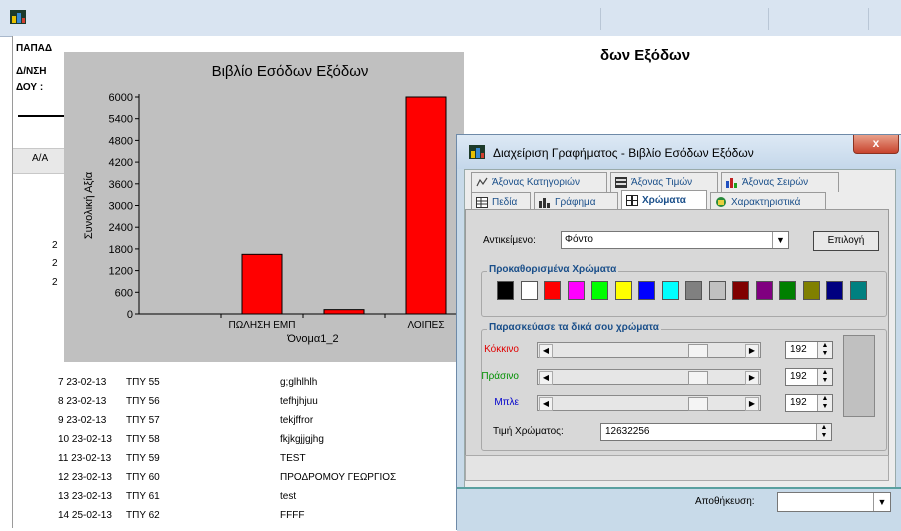 This screenshot has height=531, width=901. What do you see at coordinates (121, 207) in the screenshot?
I see `y-tick-label: 3000` at bounding box center [121, 207].